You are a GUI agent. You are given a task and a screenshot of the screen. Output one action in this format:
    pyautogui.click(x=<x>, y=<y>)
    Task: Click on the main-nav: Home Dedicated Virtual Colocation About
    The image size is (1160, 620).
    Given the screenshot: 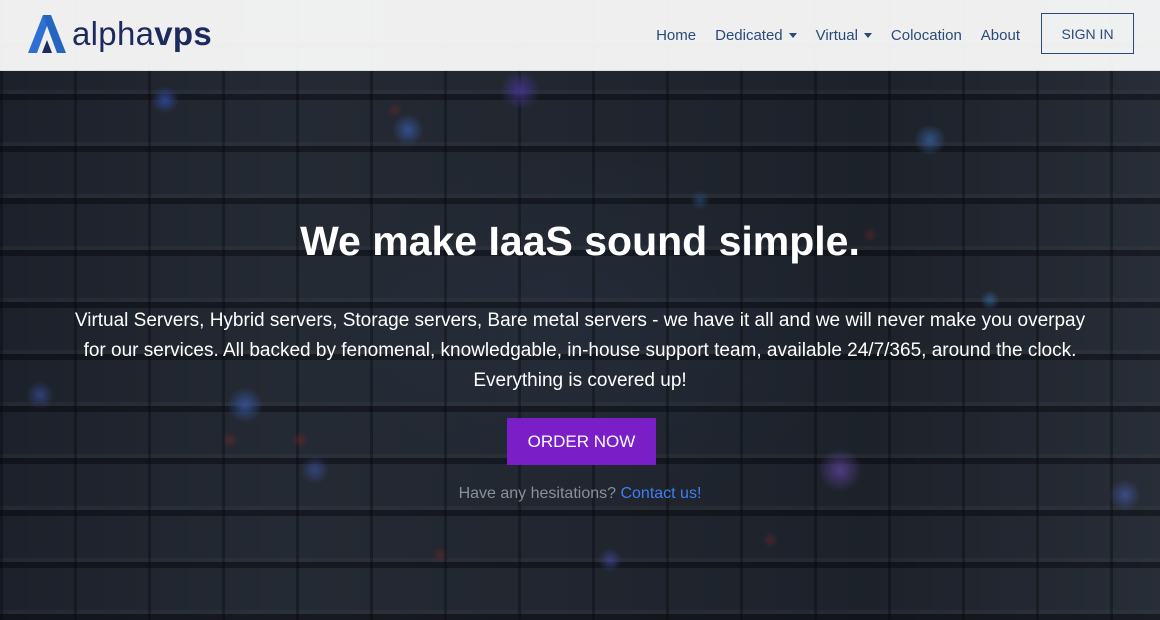 What is the action you would take?
    pyautogui.click(x=828, y=35)
    